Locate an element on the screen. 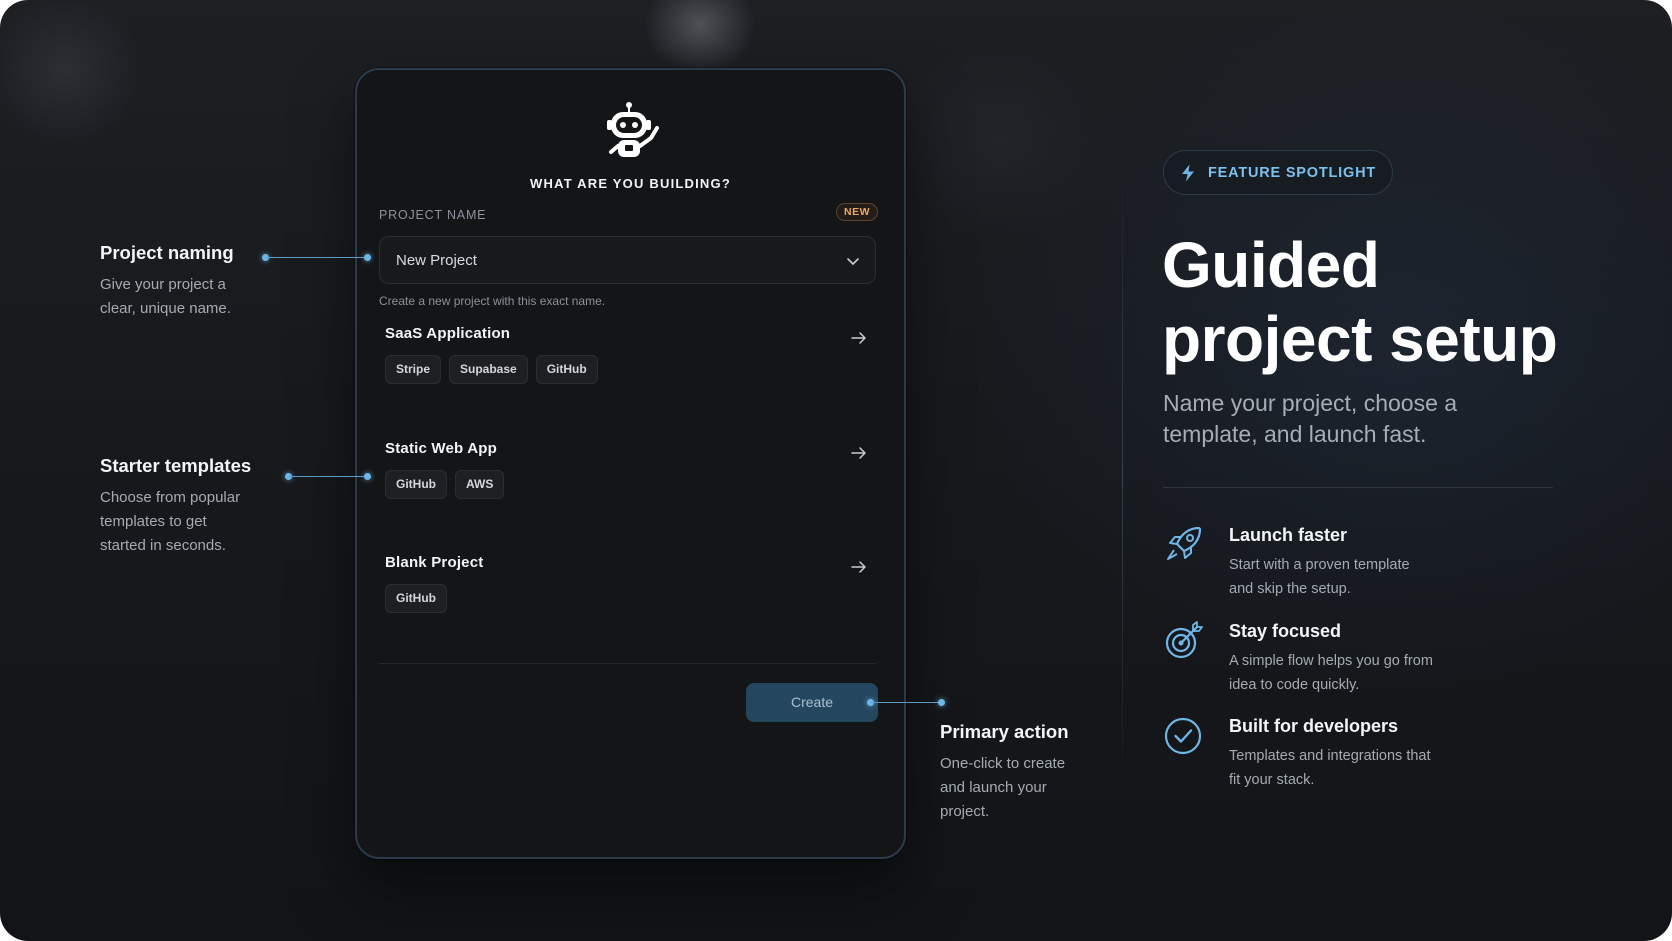 This screenshot has height=941, width=1672. hero-title: Guided project setup is located at coordinates (1402, 302).